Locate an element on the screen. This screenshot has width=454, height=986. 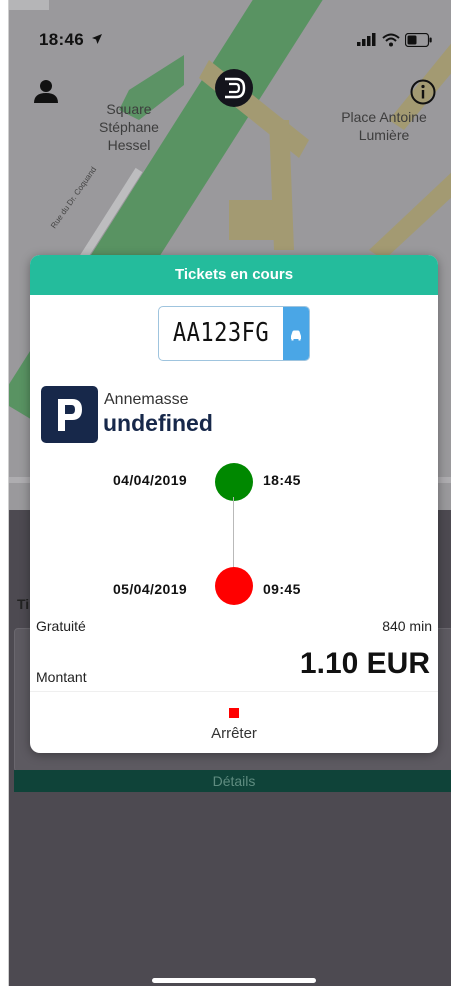
end-date: 05/04/2019 is located at coordinates (150, 589).